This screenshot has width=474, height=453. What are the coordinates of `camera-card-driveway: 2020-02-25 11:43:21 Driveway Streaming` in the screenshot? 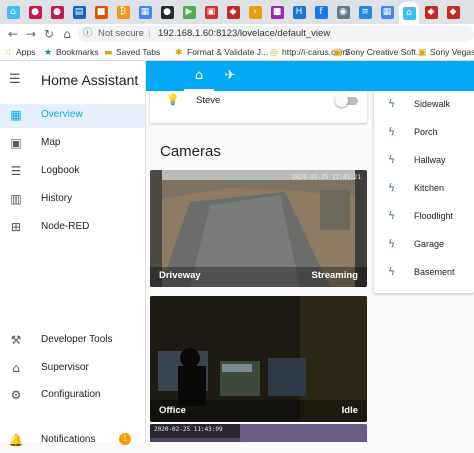 It's located at (258, 228).